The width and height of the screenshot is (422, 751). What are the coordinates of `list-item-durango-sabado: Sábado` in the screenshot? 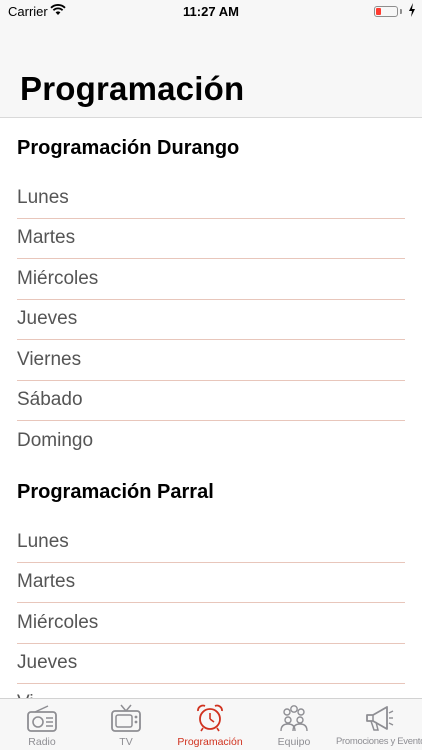 It's located at (211, 401).